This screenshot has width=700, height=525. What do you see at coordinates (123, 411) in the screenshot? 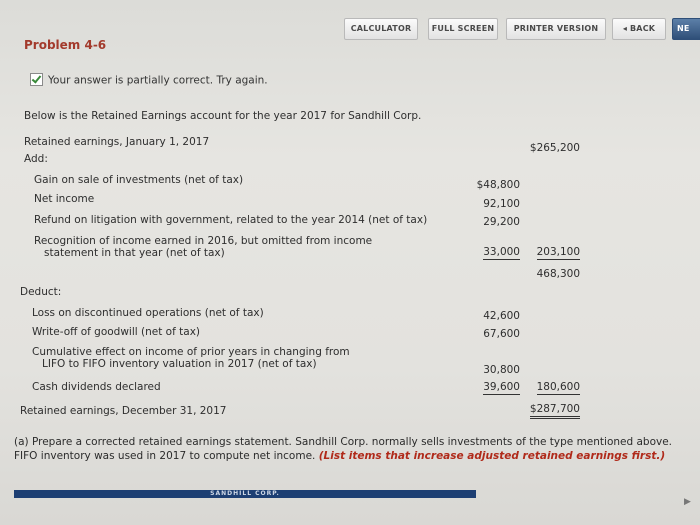
I see `closing-label: Retained earnings, December 31, 2017` at bounding box center [123, 411].